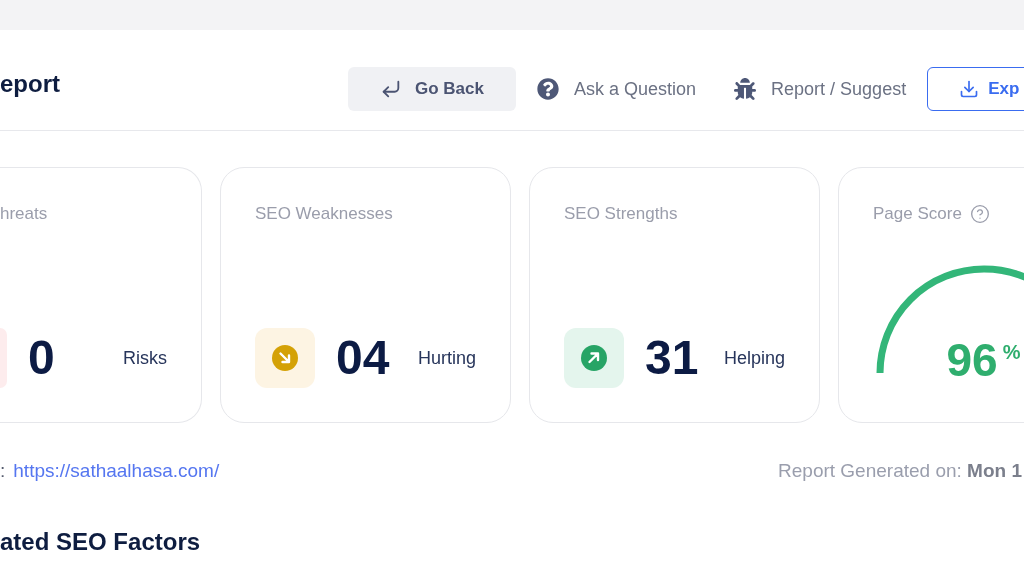  I want to click on question-icon, so click(548, 89).